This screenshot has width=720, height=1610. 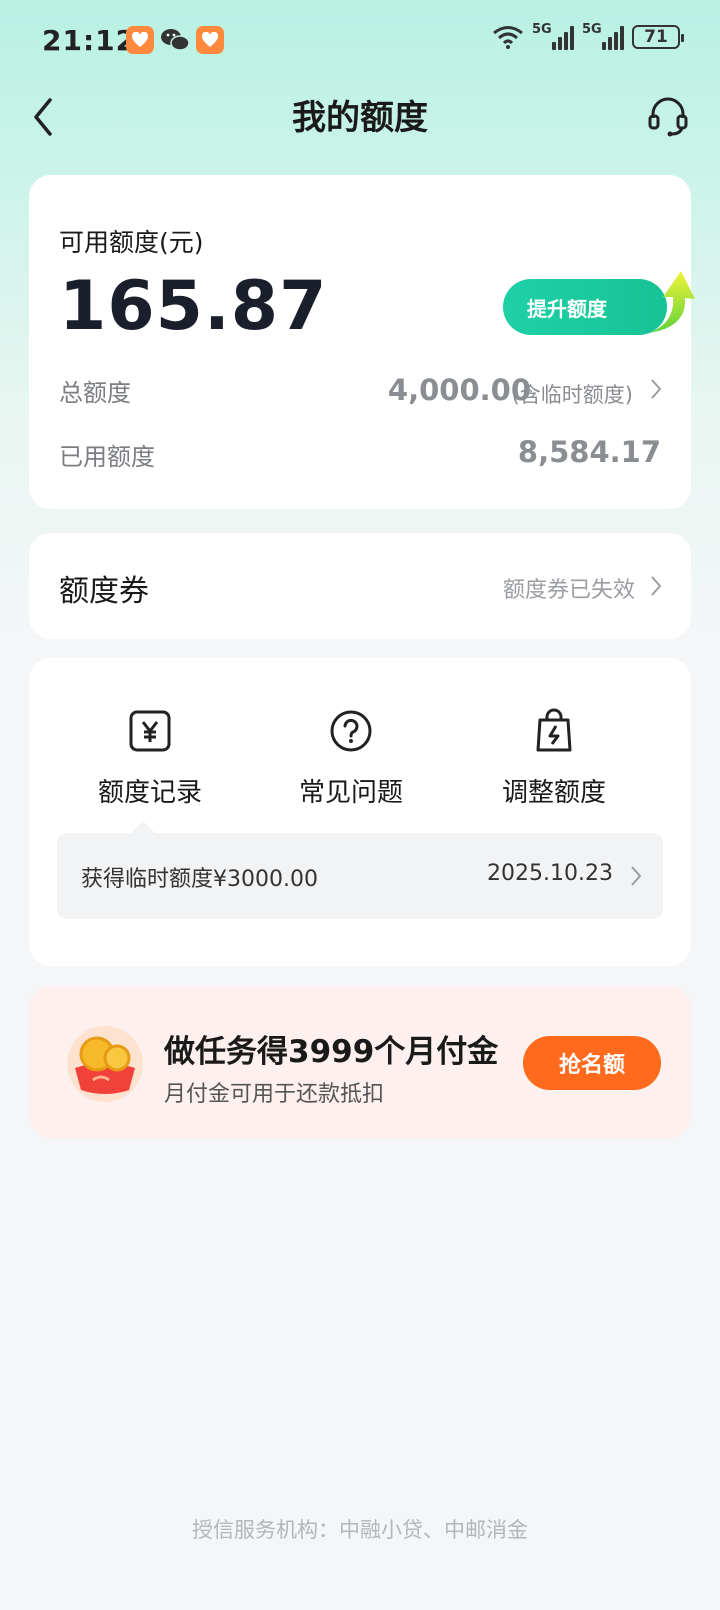 I want to click on status-time: 21:12, so click(x=89, y=40).